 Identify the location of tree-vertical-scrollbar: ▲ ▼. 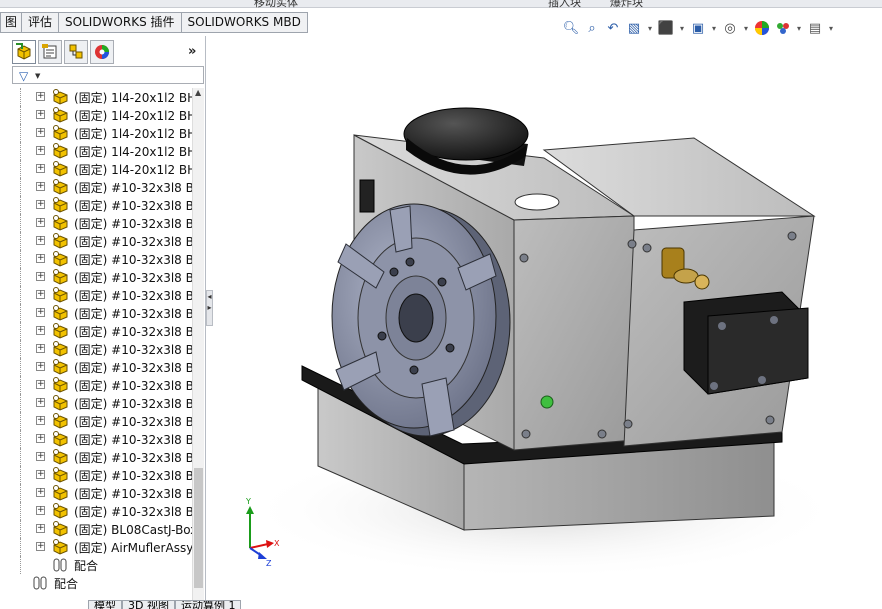
(198, 348).